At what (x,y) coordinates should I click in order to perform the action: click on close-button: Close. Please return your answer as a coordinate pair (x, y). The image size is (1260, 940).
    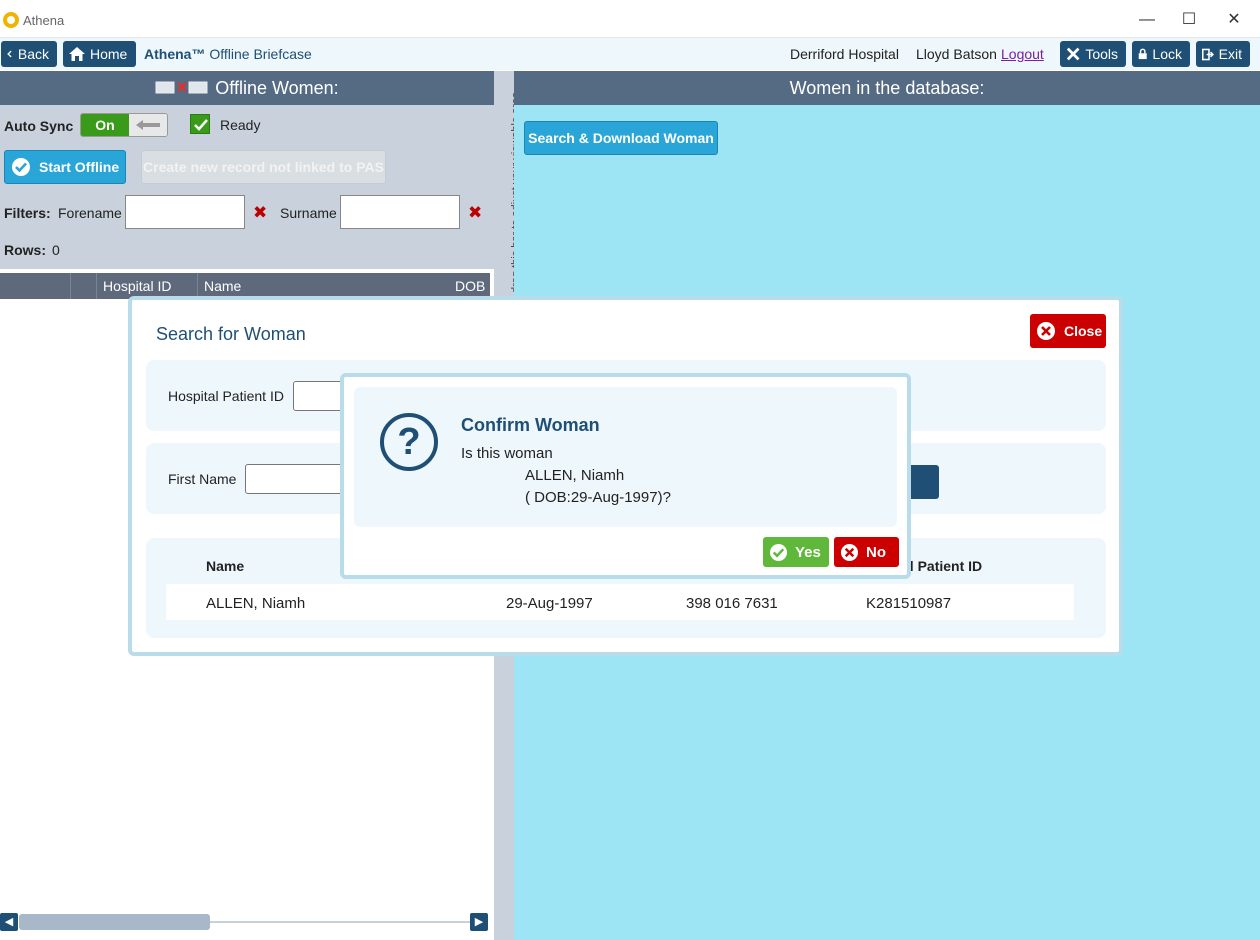
    Looking at the image, I should click on (1068, 331).